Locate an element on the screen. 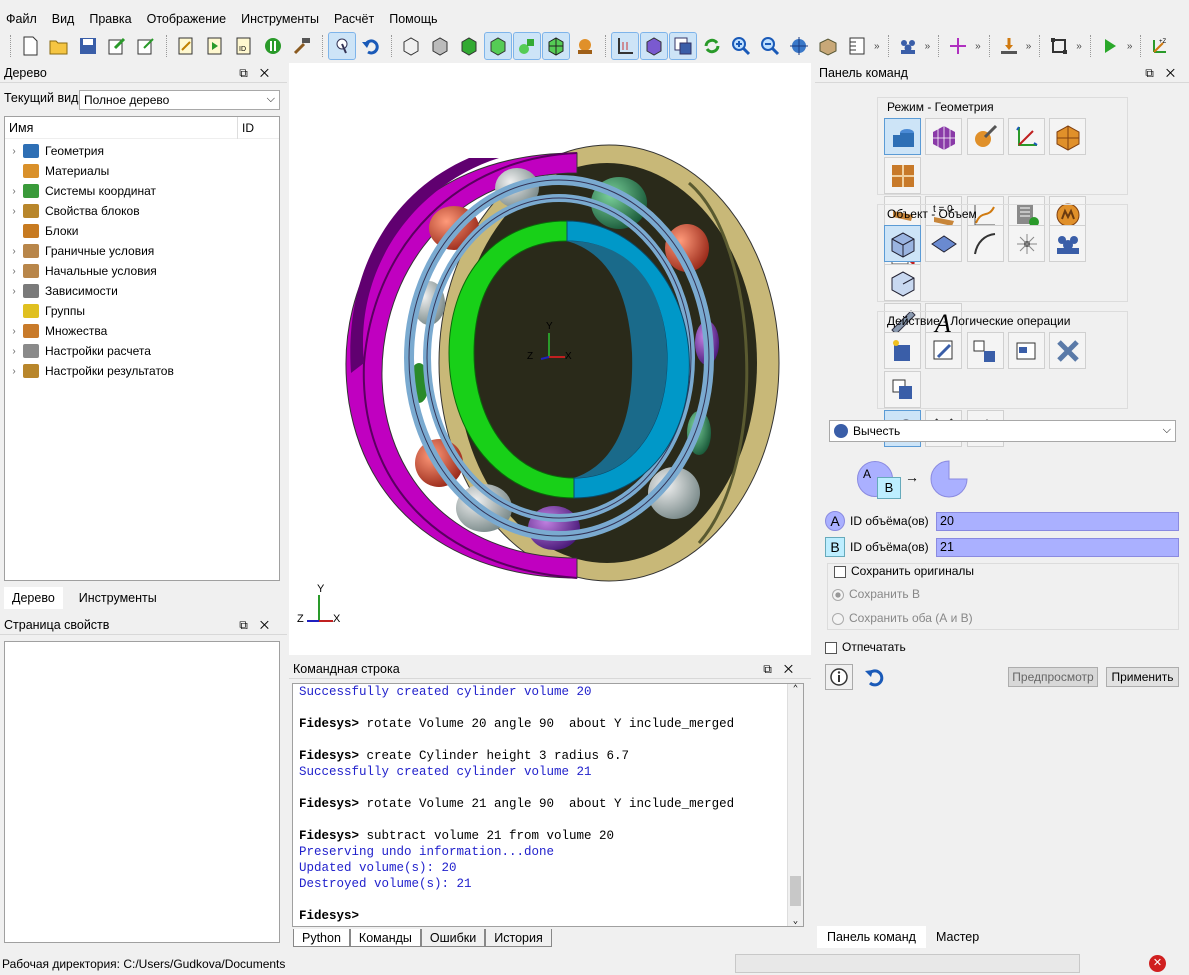 This screenshot has height=975, width=1189. volume-props-icon is located at coordinates (1027, 350).